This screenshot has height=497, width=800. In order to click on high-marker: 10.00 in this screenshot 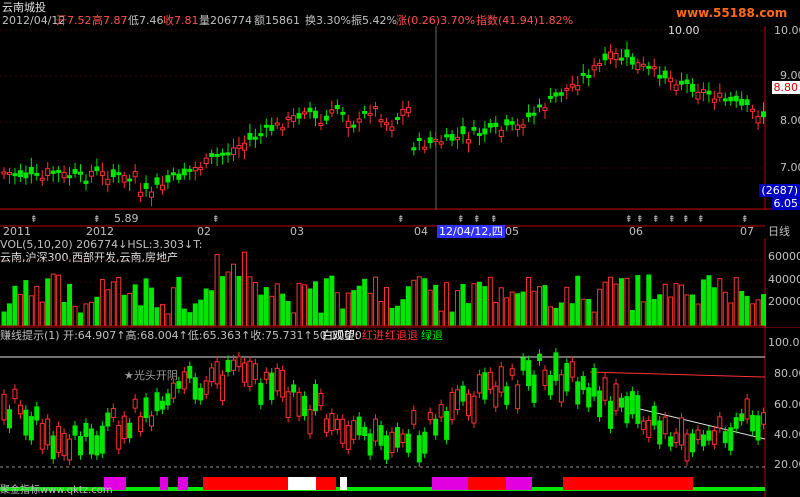, I will do `click(684, 30)`.